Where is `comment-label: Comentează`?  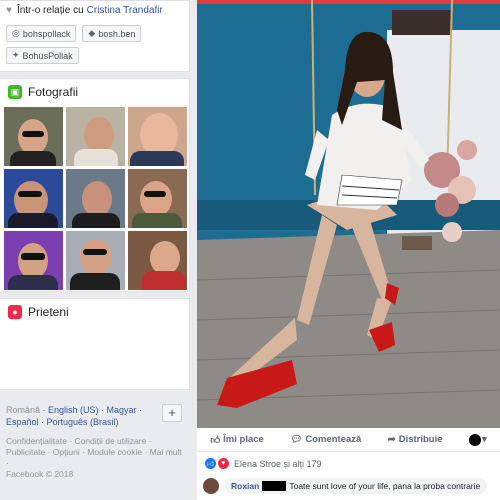
comment-label: Comentează is located at coordinates (333, 439).